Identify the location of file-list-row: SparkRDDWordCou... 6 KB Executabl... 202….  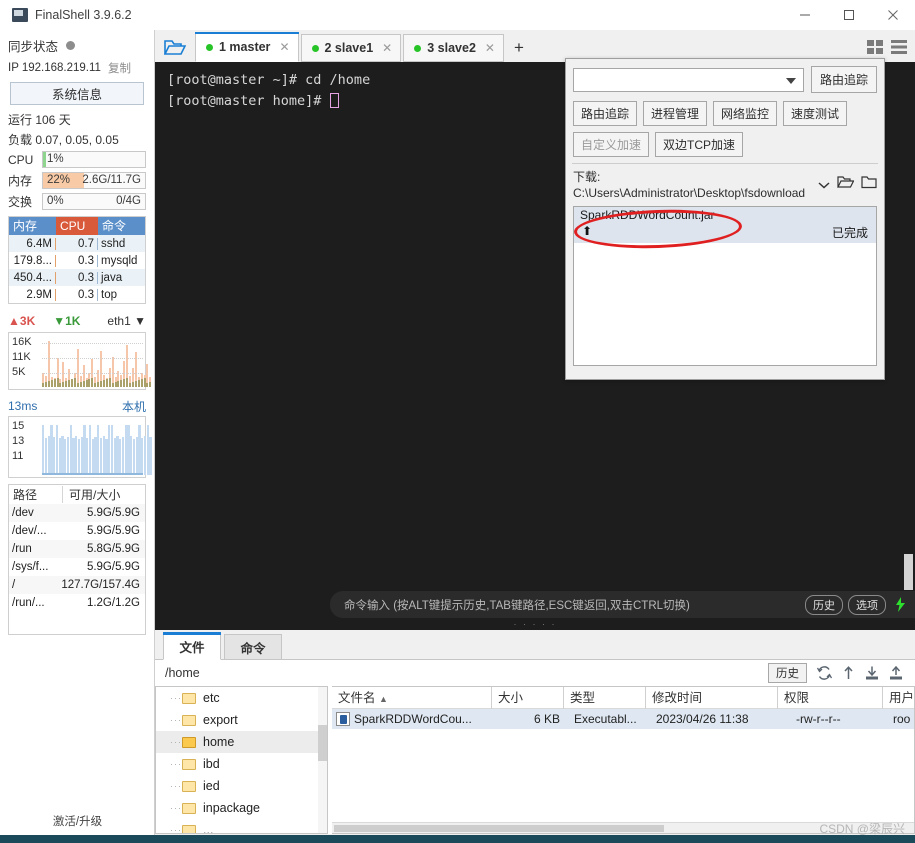
(622, 719).